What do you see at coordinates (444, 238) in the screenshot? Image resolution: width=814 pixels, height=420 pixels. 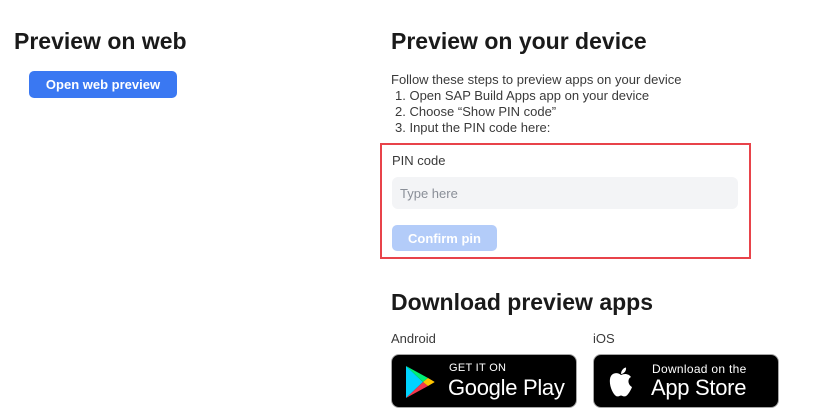 I see `confirm-pin-button: Confirm pin` at bounding box center [444, 238].